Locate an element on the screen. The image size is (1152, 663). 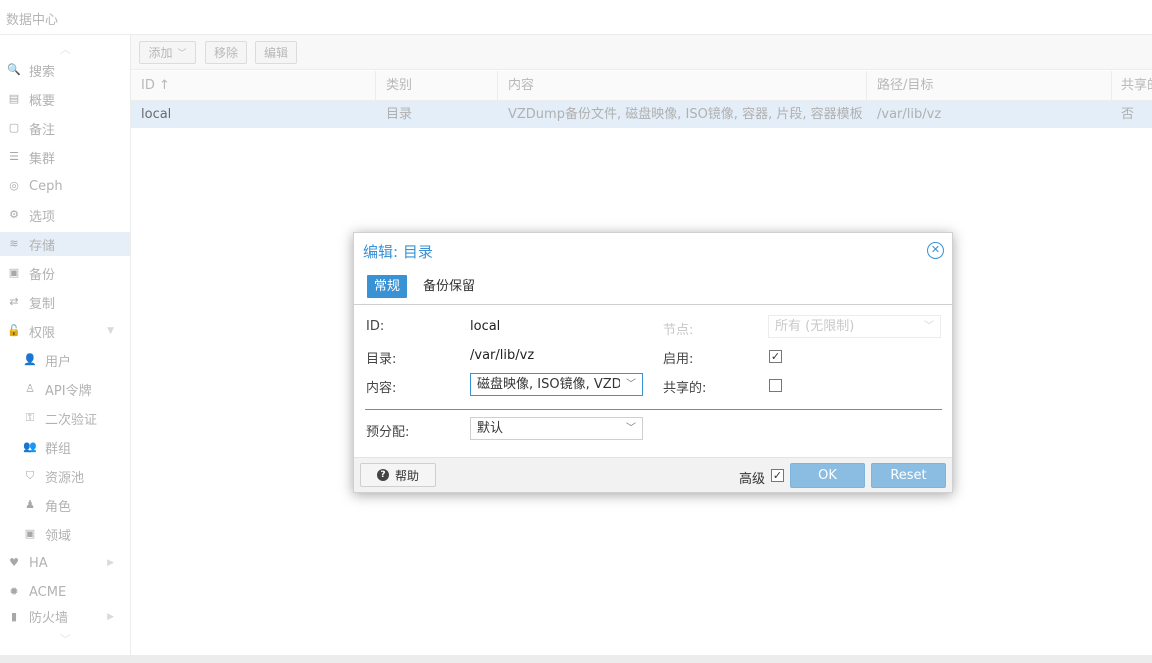
reset-button: Reset is located at coordinates (908, 475).